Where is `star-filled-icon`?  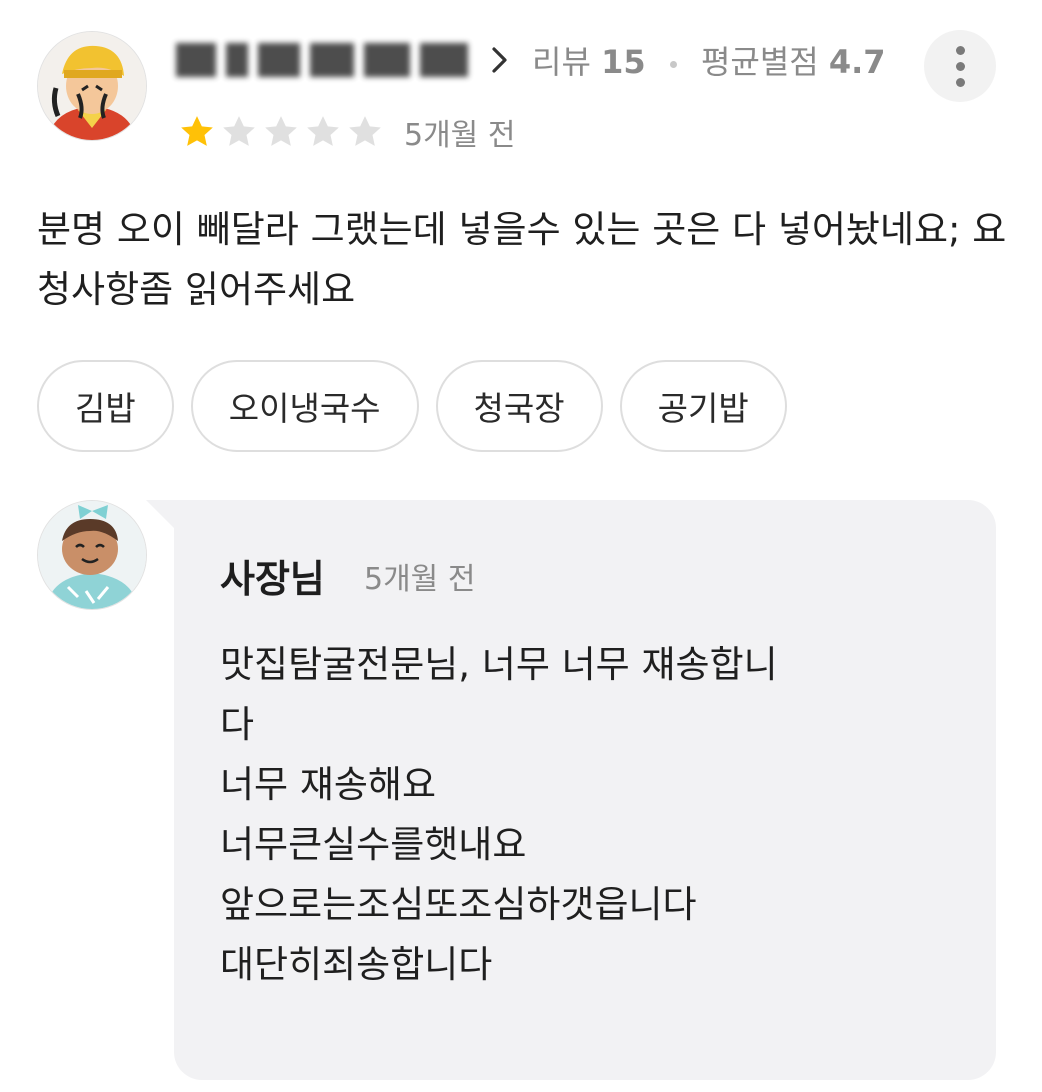
star-filled-icon is located at coordinates (197, 131).